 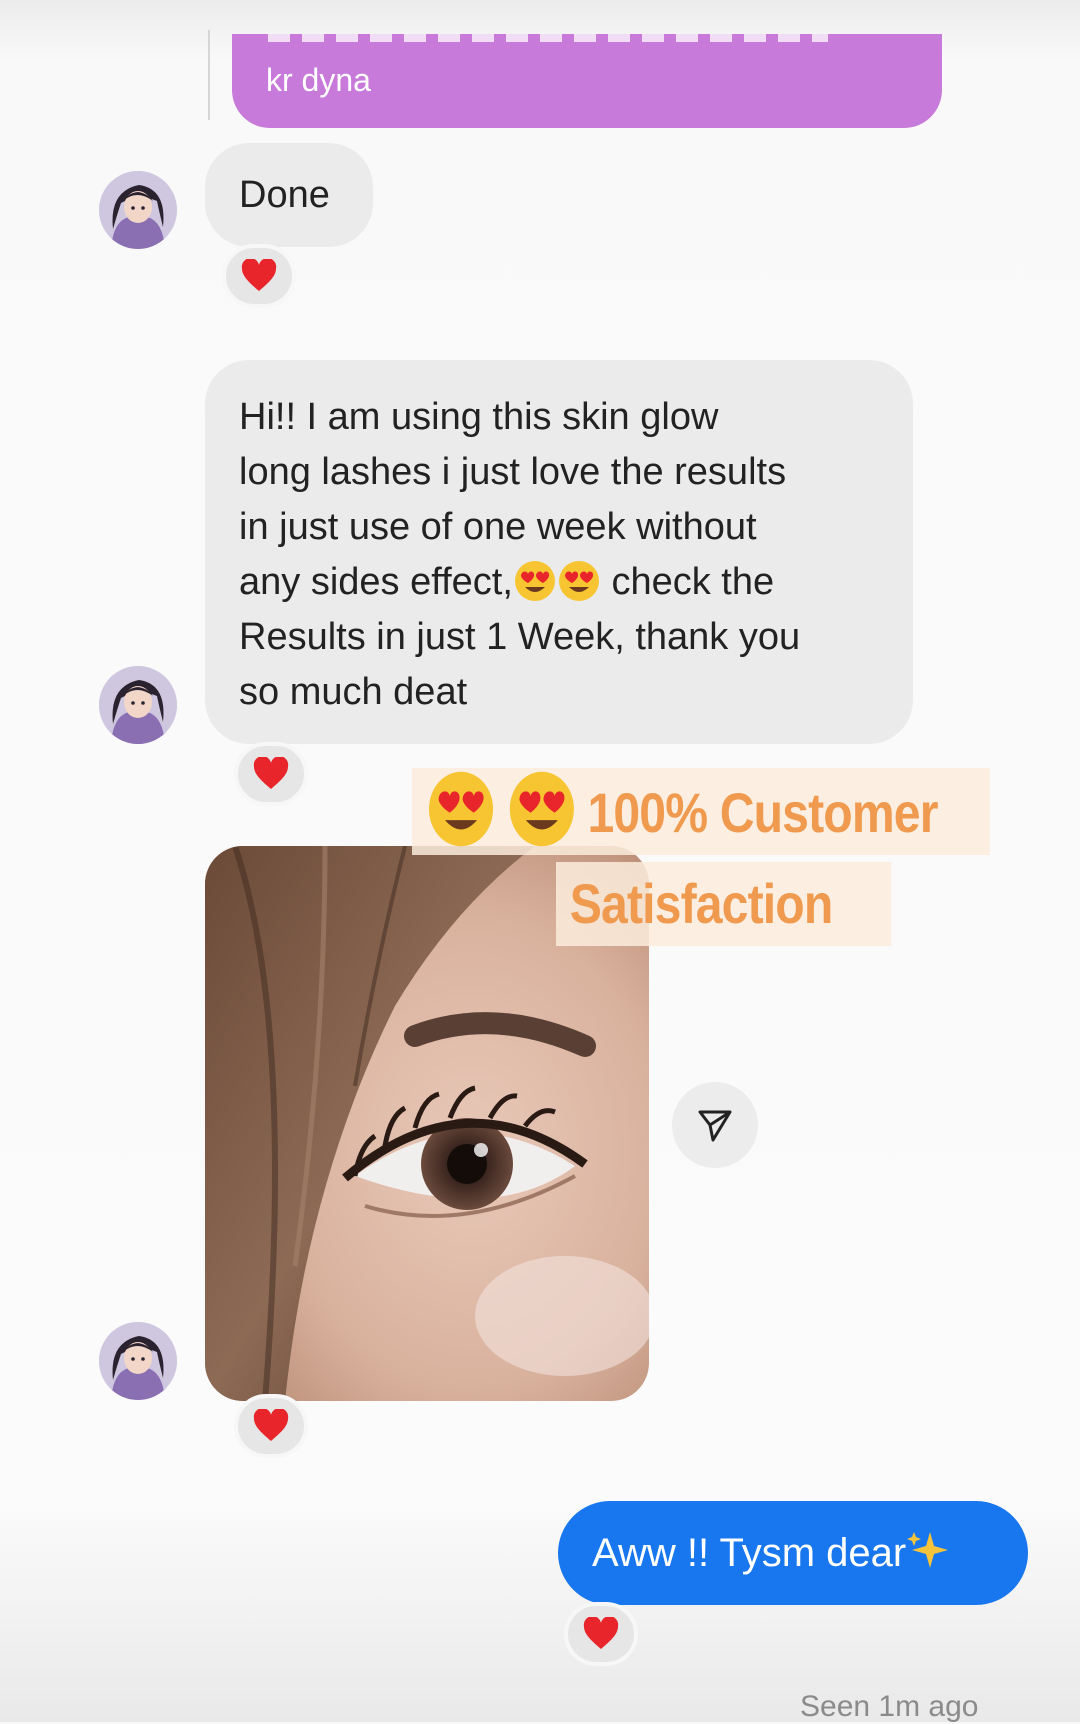 What do you see at coordinates (693, 582) in the screenshot?
I see `message-text: check the` at bounding box center [693, 582].